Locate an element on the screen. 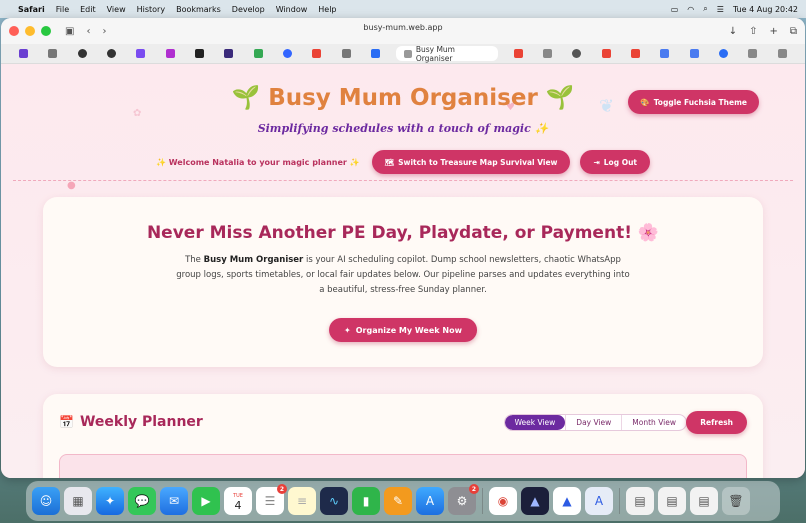 The width and height of the screenshot is (806, 523). wifi-icon: ◠ is located at coordinates (690, 9).